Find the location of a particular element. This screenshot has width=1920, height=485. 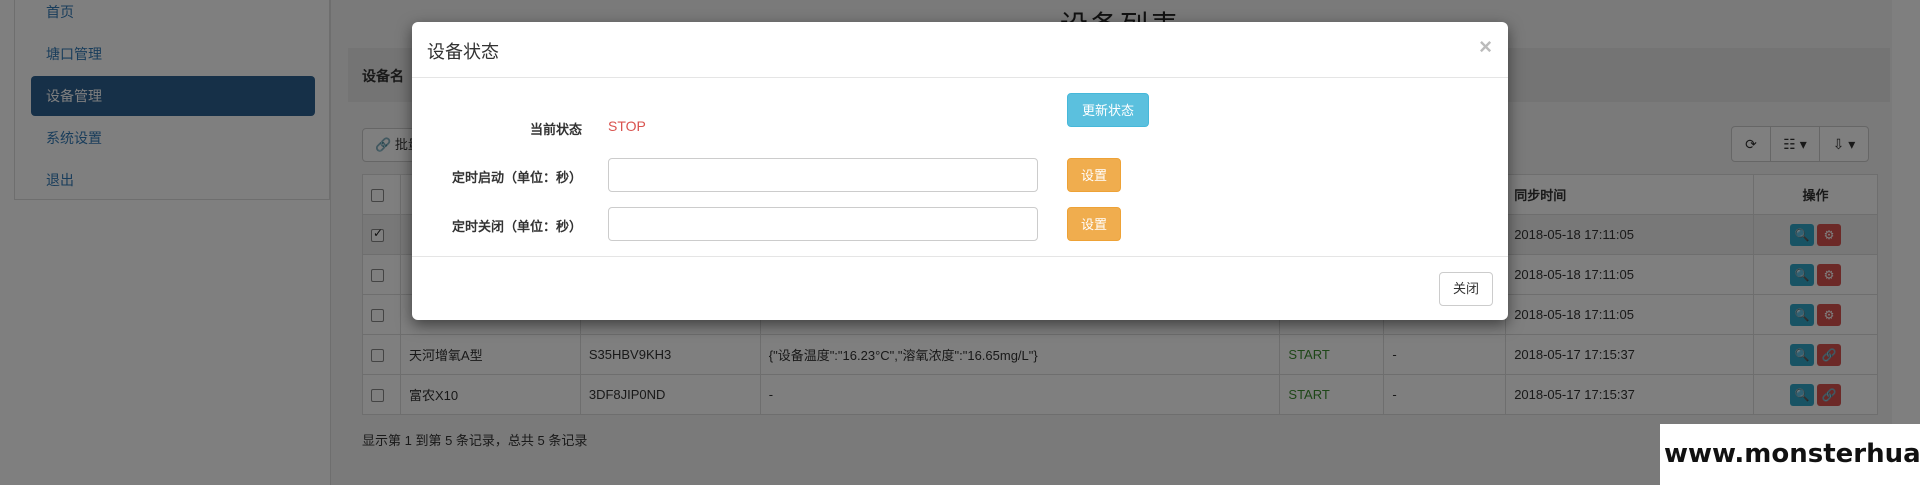

current-status-value: STOP is located at coordinates (627, 126).